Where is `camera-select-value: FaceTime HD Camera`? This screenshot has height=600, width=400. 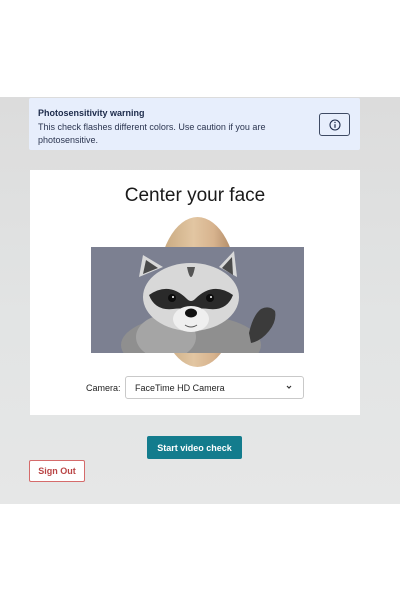 camera-select-value: FaceTime HD Camera is located at coordinates (180, 388).